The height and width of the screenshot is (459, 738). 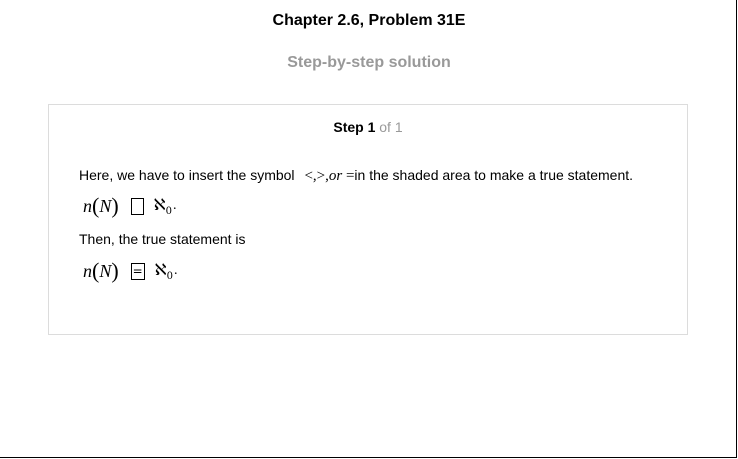 I want to click on expr-N: N, so click(x=105, y=205).